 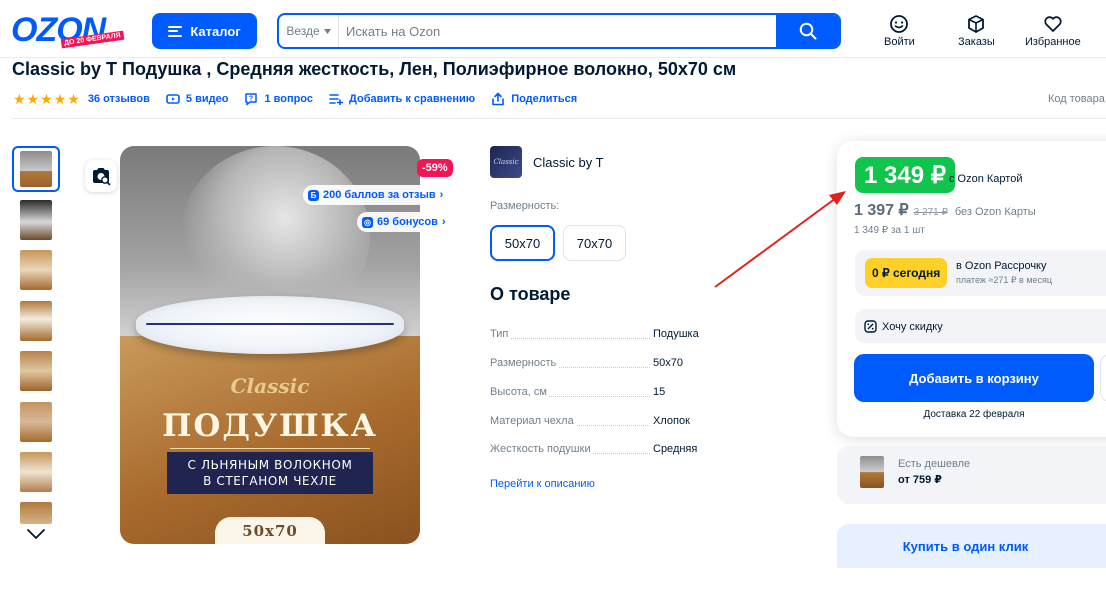 I want to click on price-old: 3 271 ₽, so click(x=930, y=212).